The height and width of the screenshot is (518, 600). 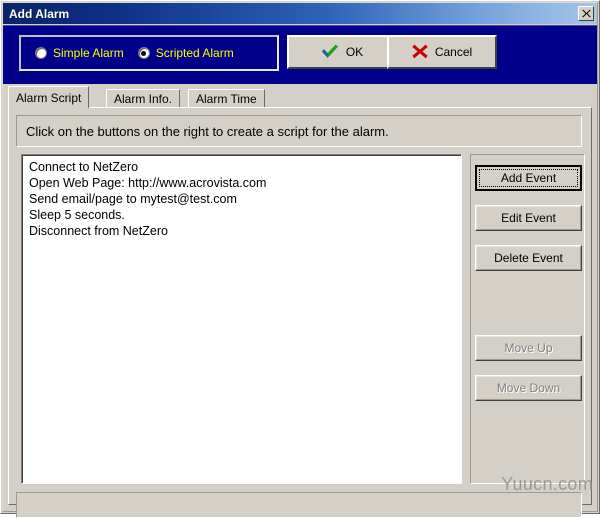 I want to click on radio-scripted-alarm-label: Scripted Alarm, so click(x=194, y=53).